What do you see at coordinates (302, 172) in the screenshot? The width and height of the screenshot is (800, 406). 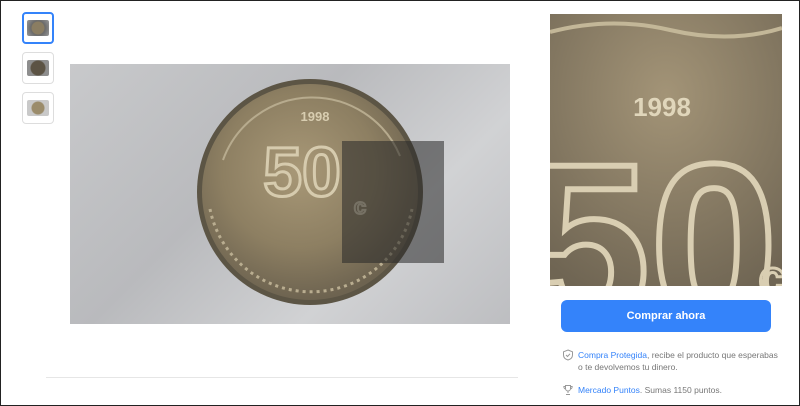 I see `coin-denomination-text: 50` at bounding box center [302, 172].